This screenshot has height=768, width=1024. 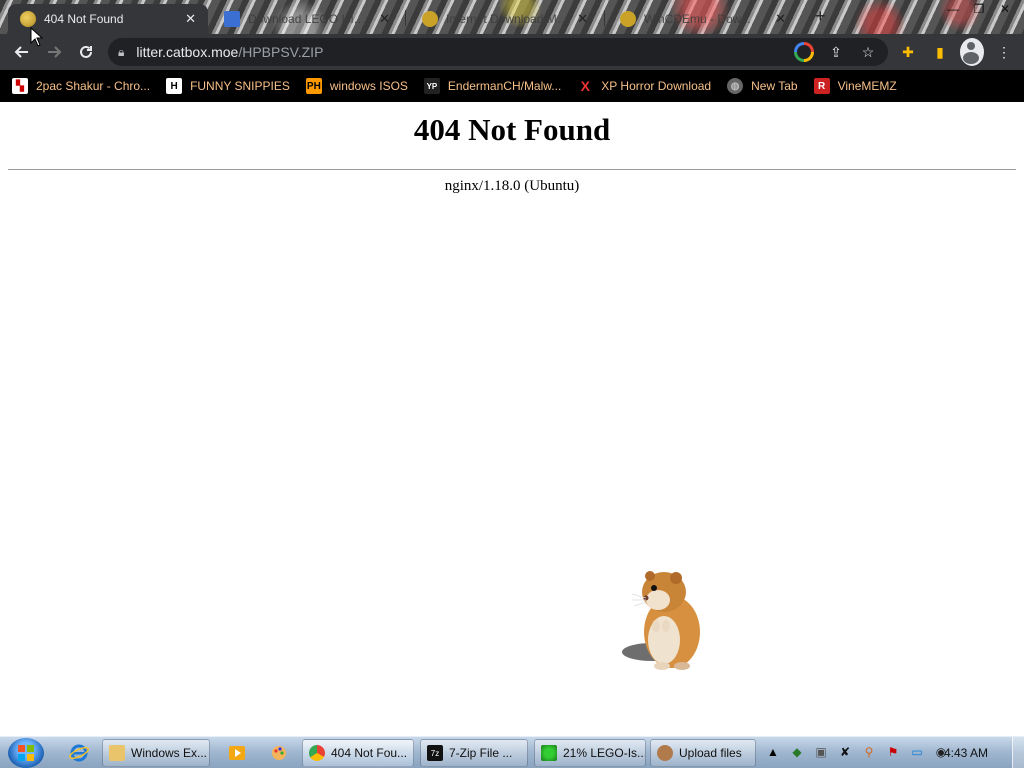 I want to click on cat-icon, so click(x=665, y=753).